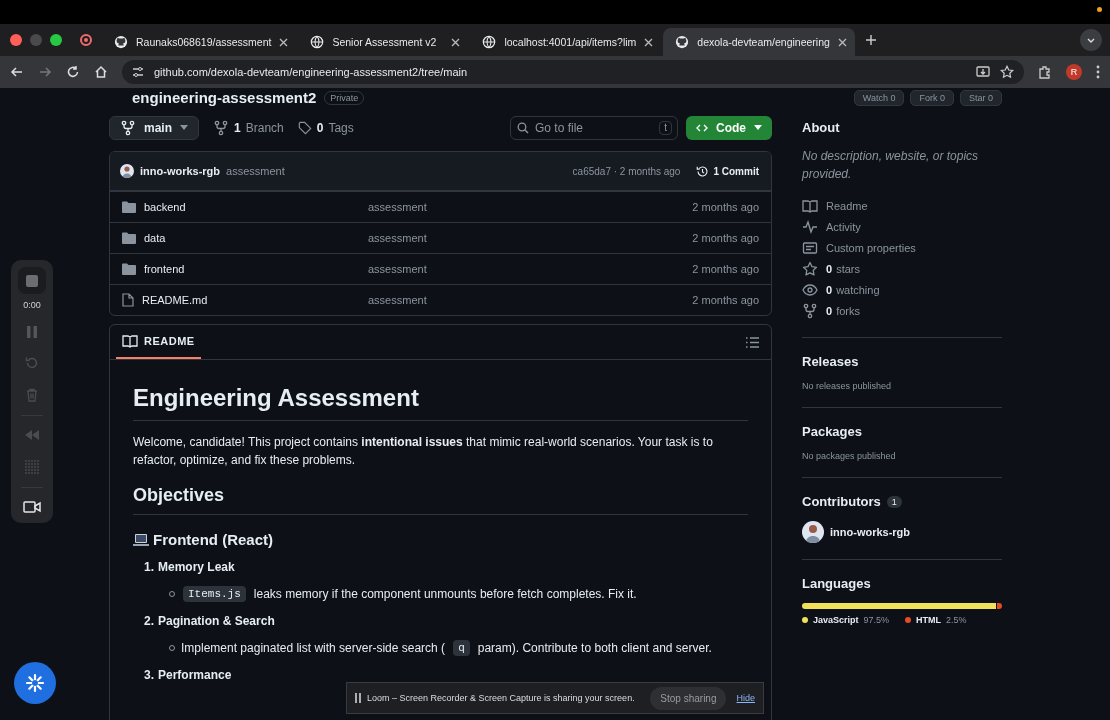 The width and height of the screenshot is (1110, 720). I want to click on recording-time: 0:00, so click(32, 305).